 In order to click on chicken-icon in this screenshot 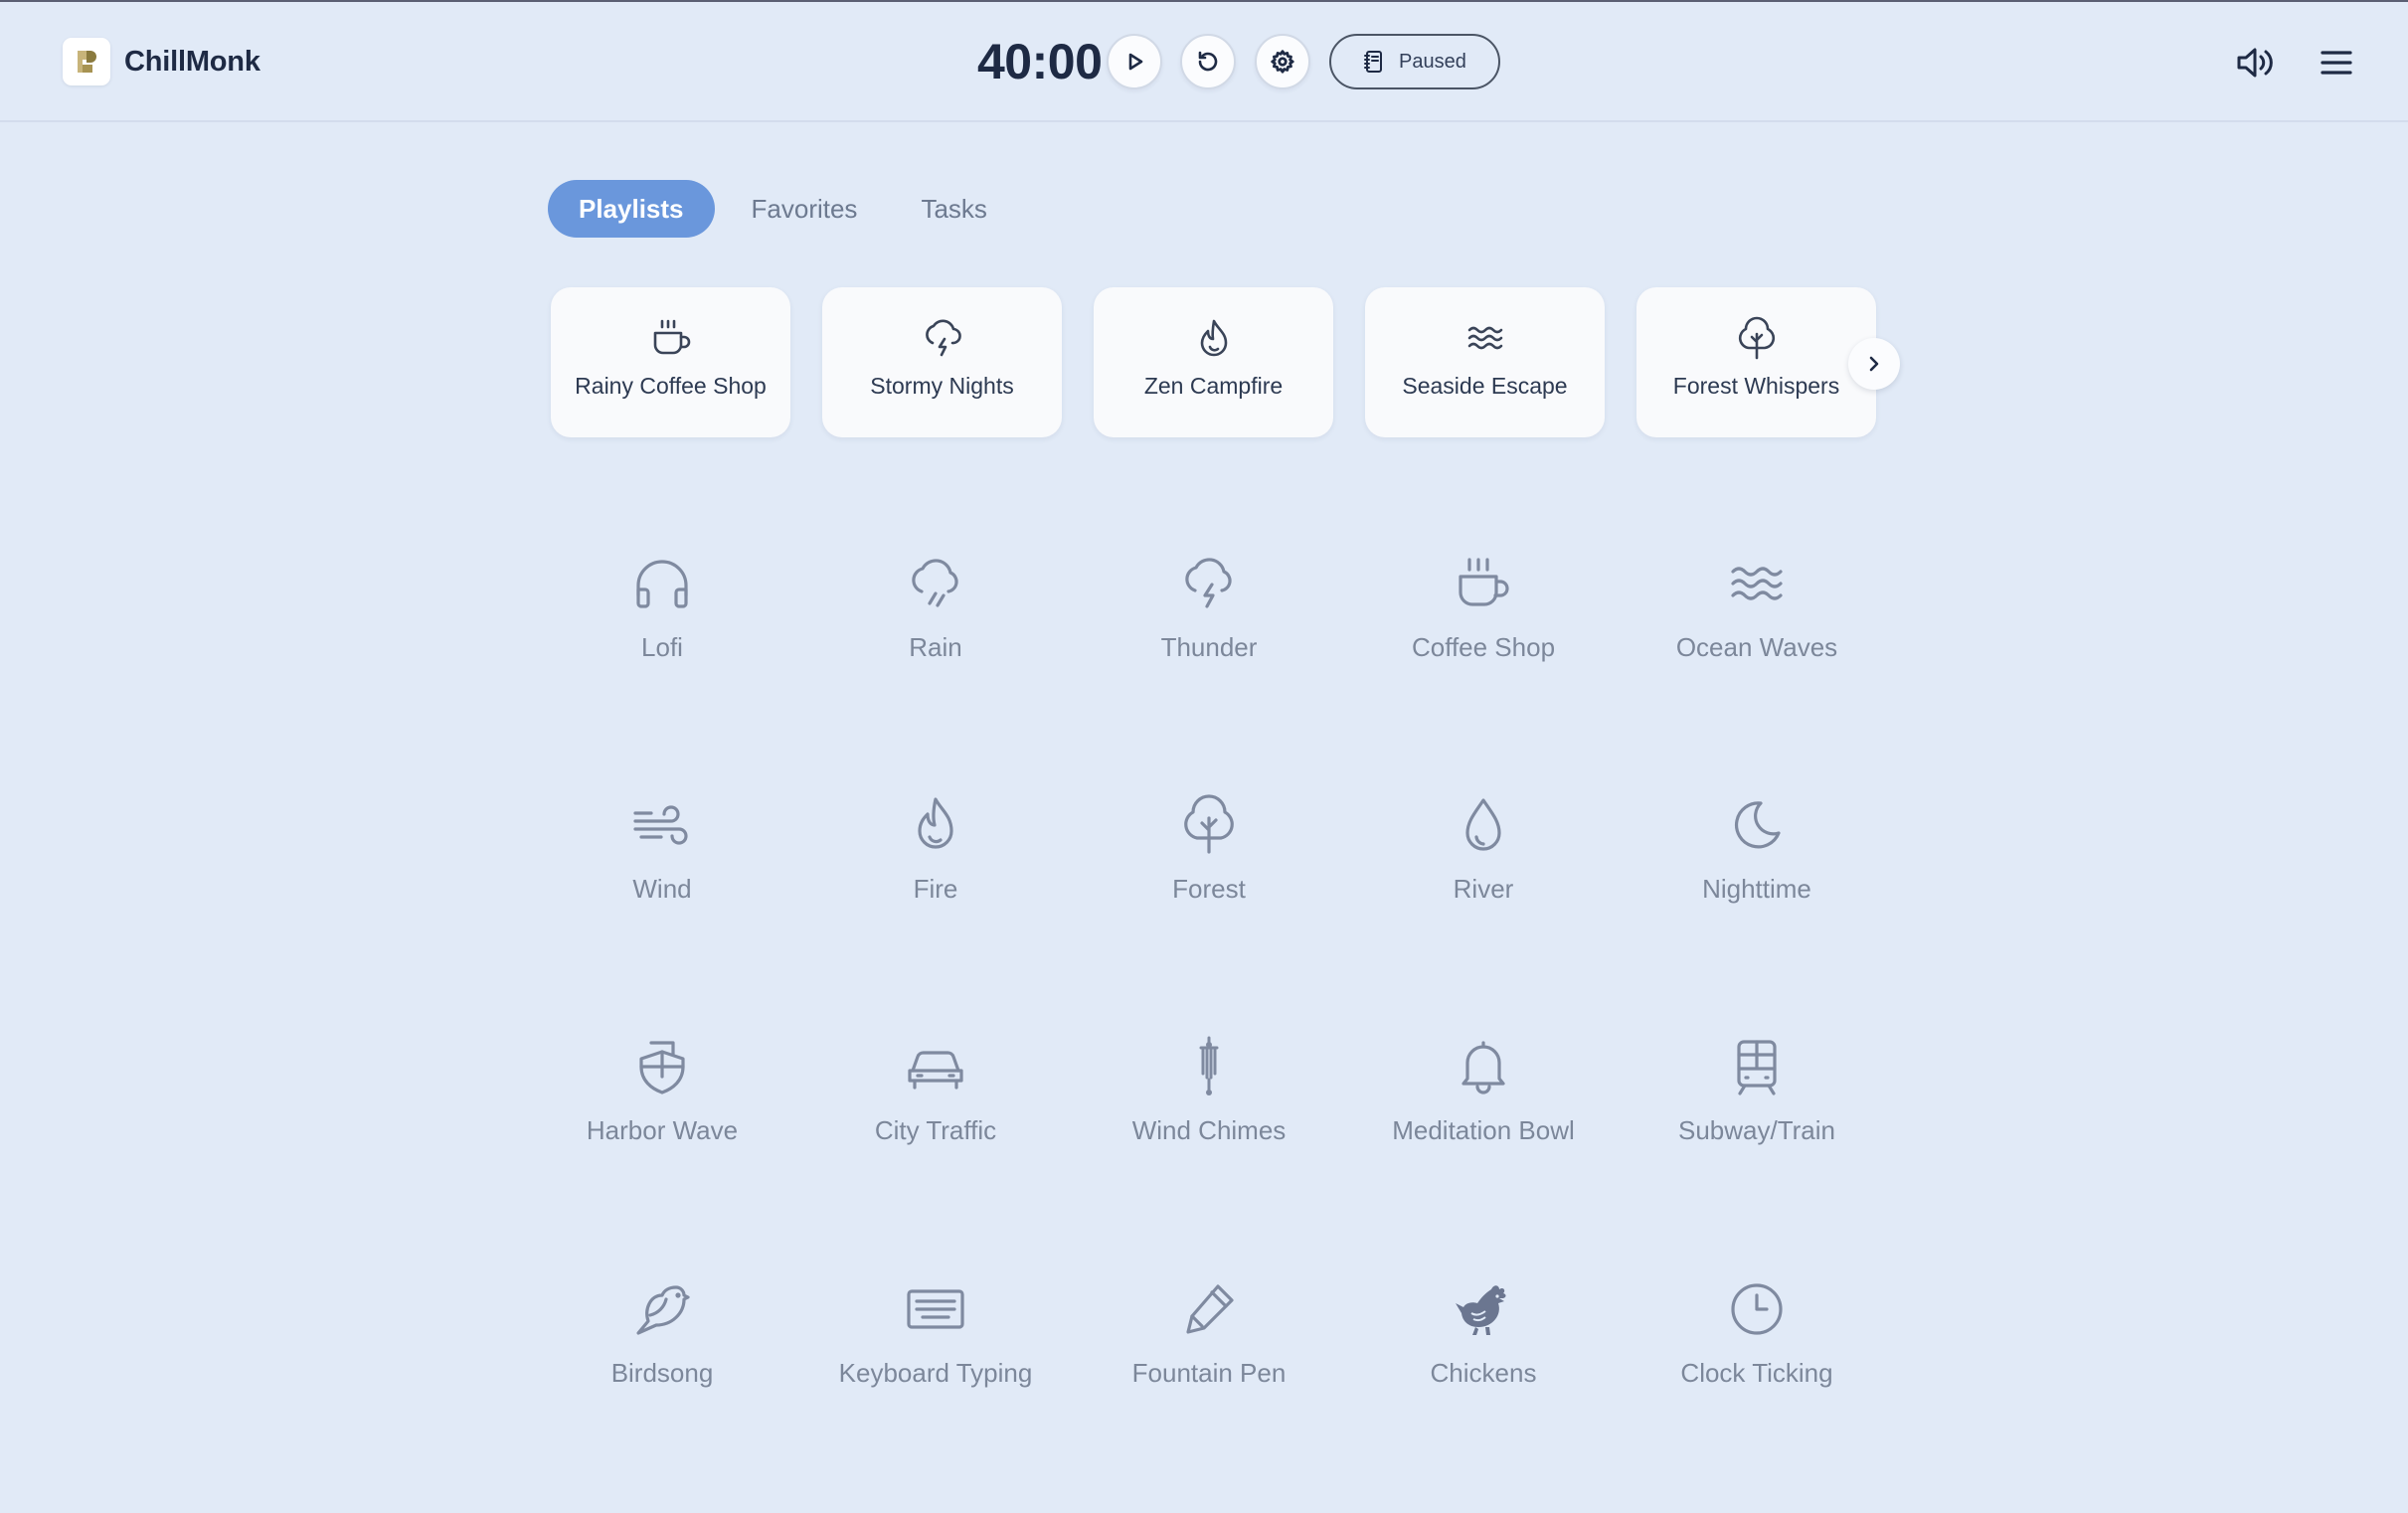, I will do `click(1481, 1310)`.